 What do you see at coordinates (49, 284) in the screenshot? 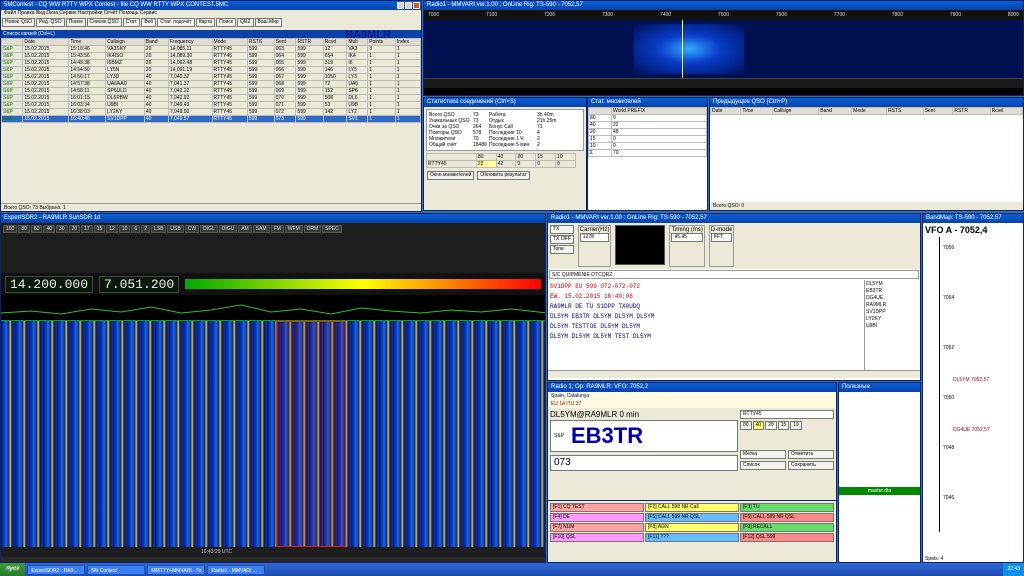
I see `vfo-a-frequency: 14.200.000` at bounding box center [49, 284].